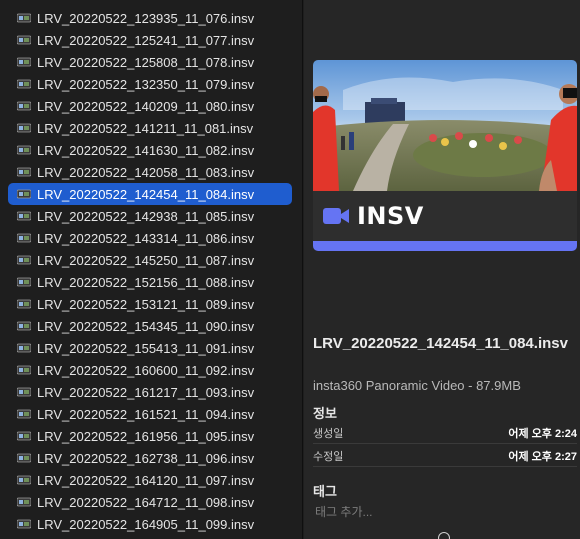 The height and width of the screenshot is (539, 580). What do you see at coordinates (146, 18) in the screenshot?
I see `file-name-label: LRV_20220522_123935_11_076.insv` at bounding box center [146, 18].